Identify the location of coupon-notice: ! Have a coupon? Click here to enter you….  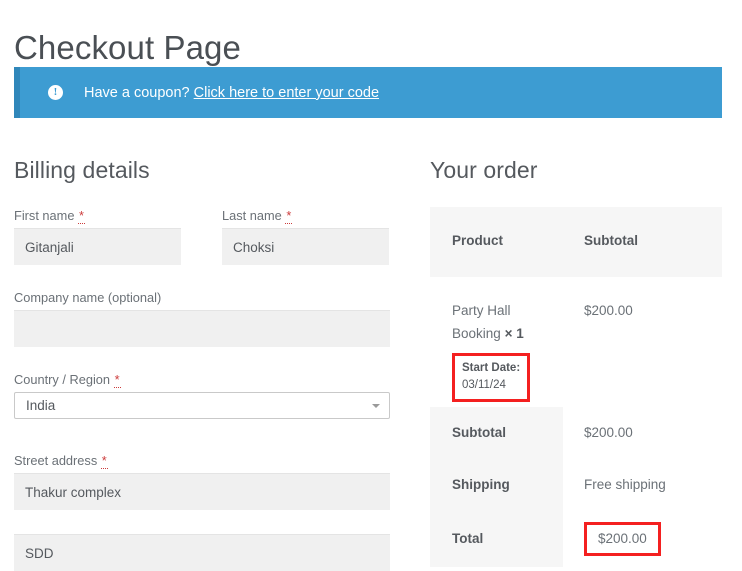
(368, 92).